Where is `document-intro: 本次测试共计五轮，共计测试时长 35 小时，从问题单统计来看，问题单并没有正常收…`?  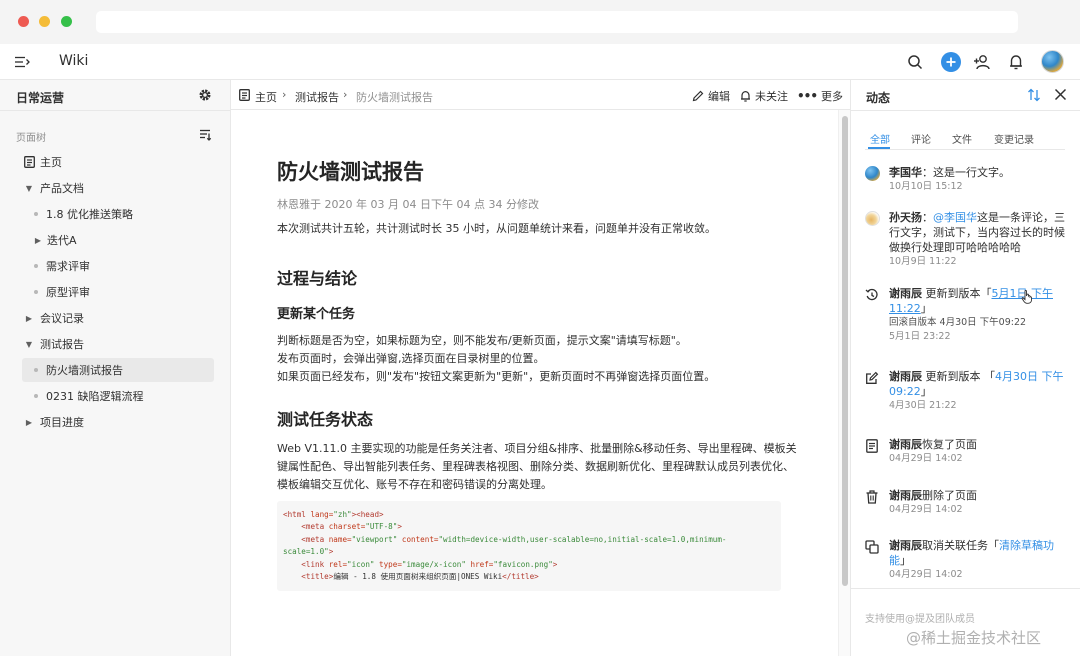
document-intro: 本次测试共计五轮，共计测试时长 35 小时，从问题单统计来看，问题单并没有正常收… is located at coordinates (496, 228).